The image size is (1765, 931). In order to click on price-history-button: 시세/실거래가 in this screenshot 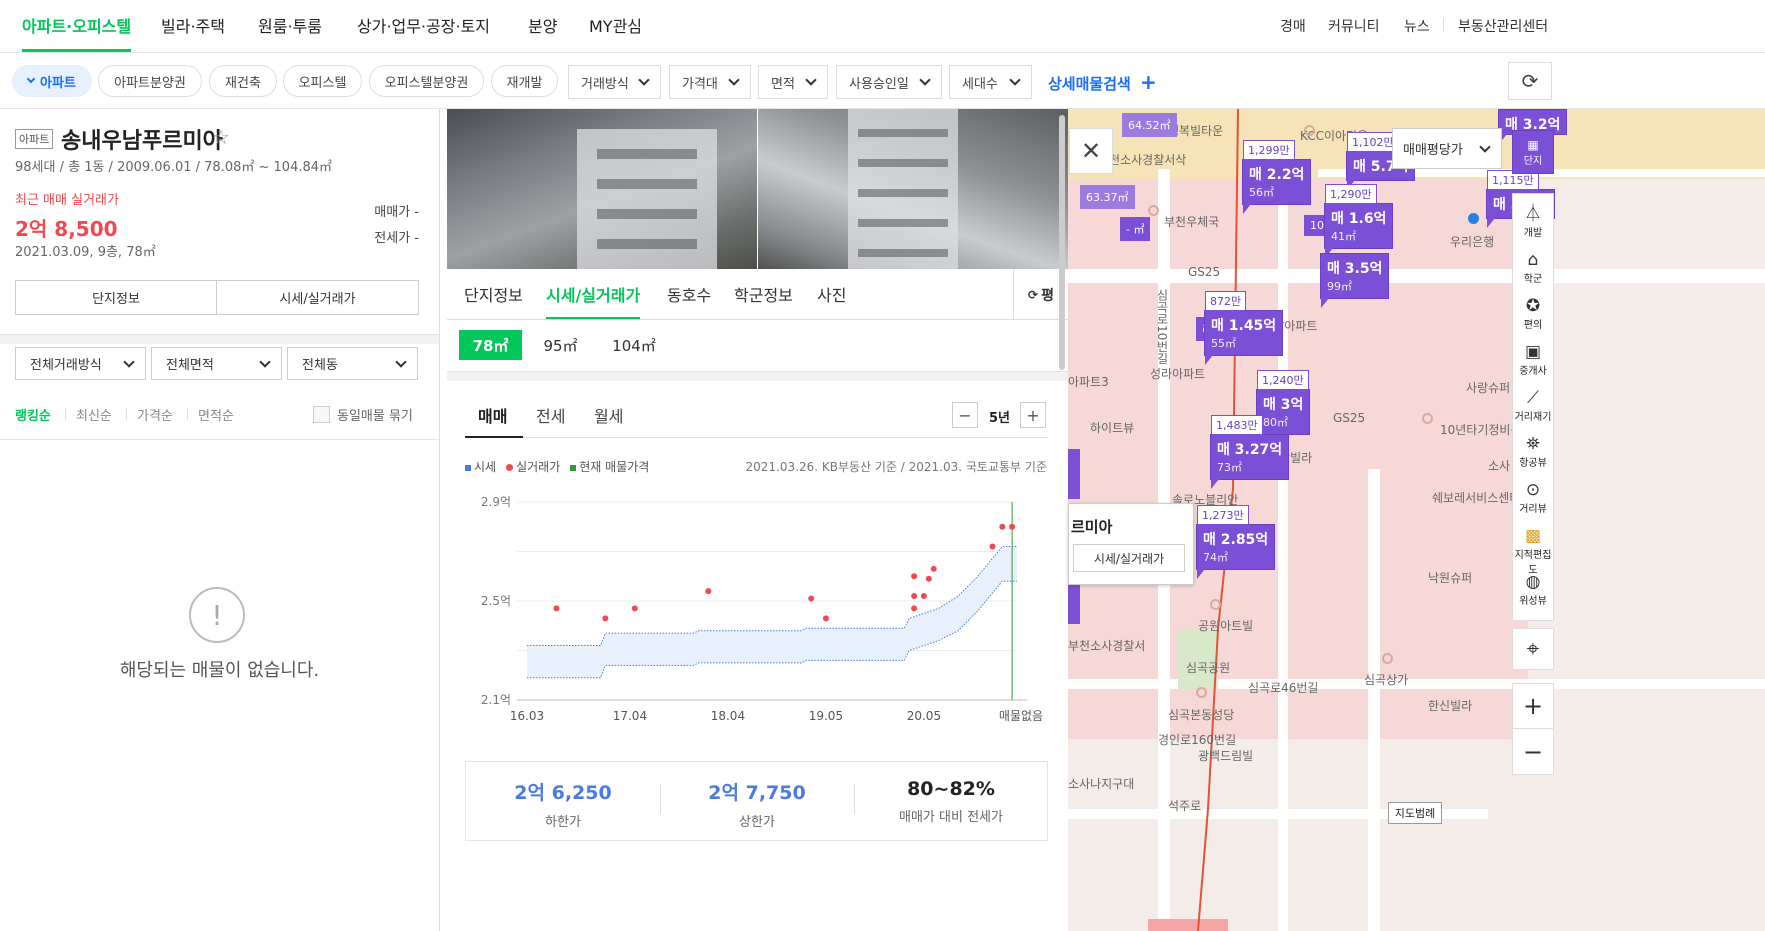, I will do `click(317, 297)`.